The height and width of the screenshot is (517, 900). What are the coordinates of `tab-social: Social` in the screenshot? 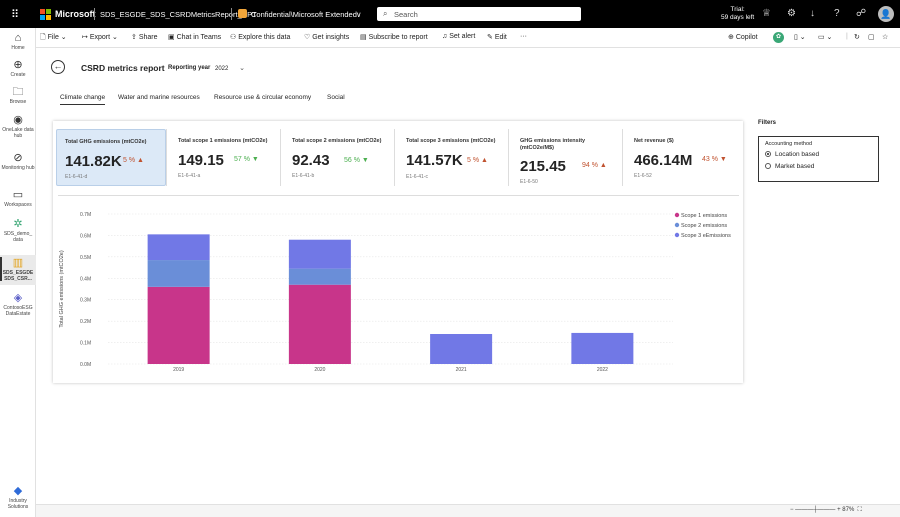 It's located at (336, 97).